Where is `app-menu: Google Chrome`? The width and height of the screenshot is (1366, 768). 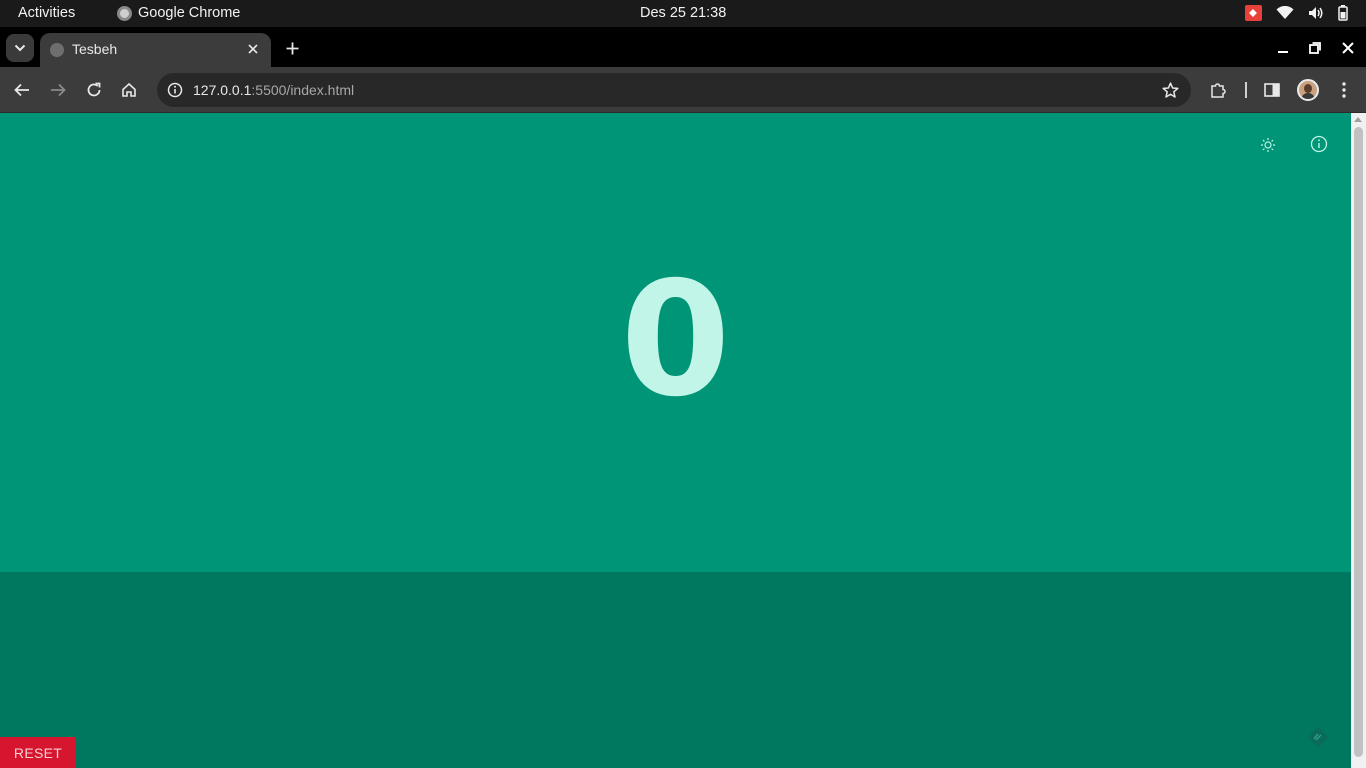
app-menu: Google Chrome is located at coordinates (178, 13).